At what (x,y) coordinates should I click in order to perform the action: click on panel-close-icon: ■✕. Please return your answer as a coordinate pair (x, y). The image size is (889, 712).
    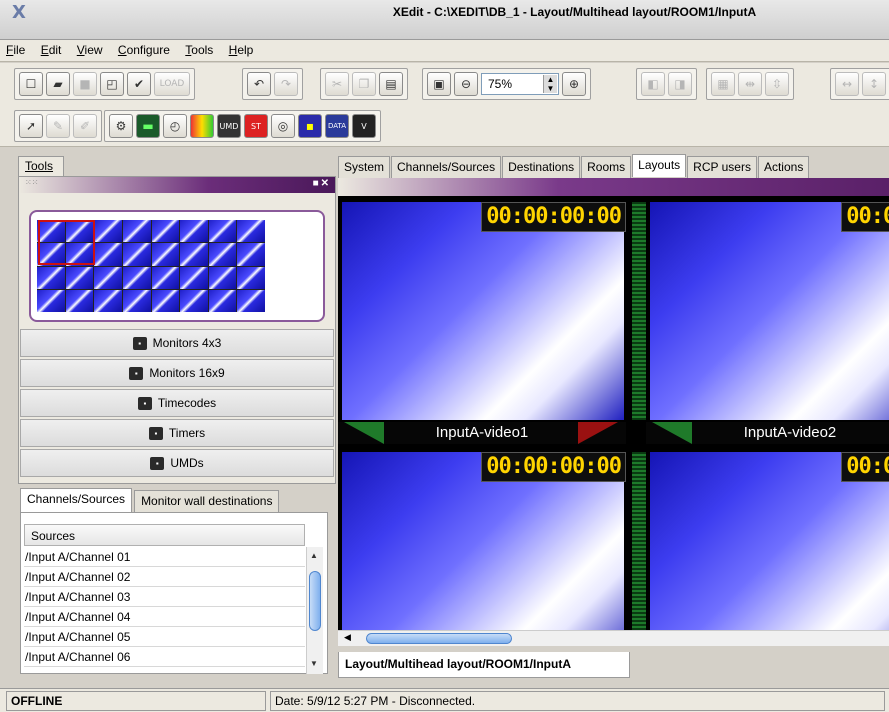
    Looking at the image, I should click on (322, 183).